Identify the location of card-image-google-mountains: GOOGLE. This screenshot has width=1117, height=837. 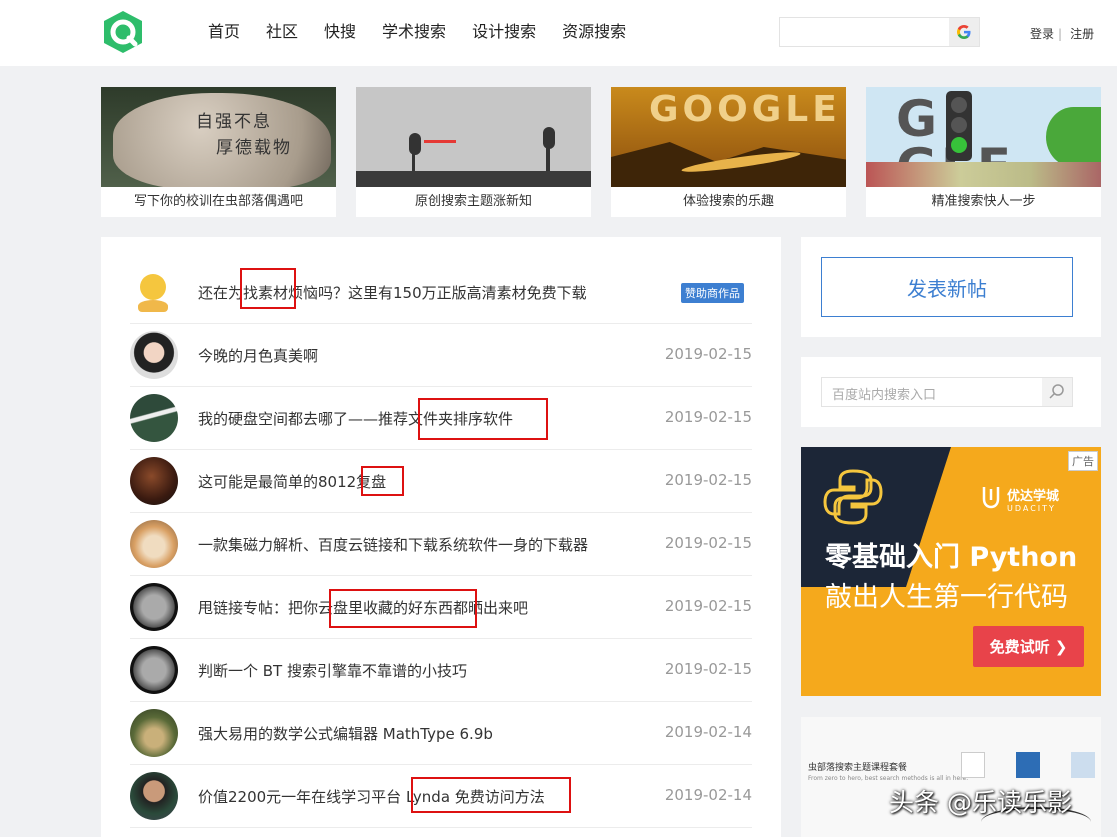
(728, 137).